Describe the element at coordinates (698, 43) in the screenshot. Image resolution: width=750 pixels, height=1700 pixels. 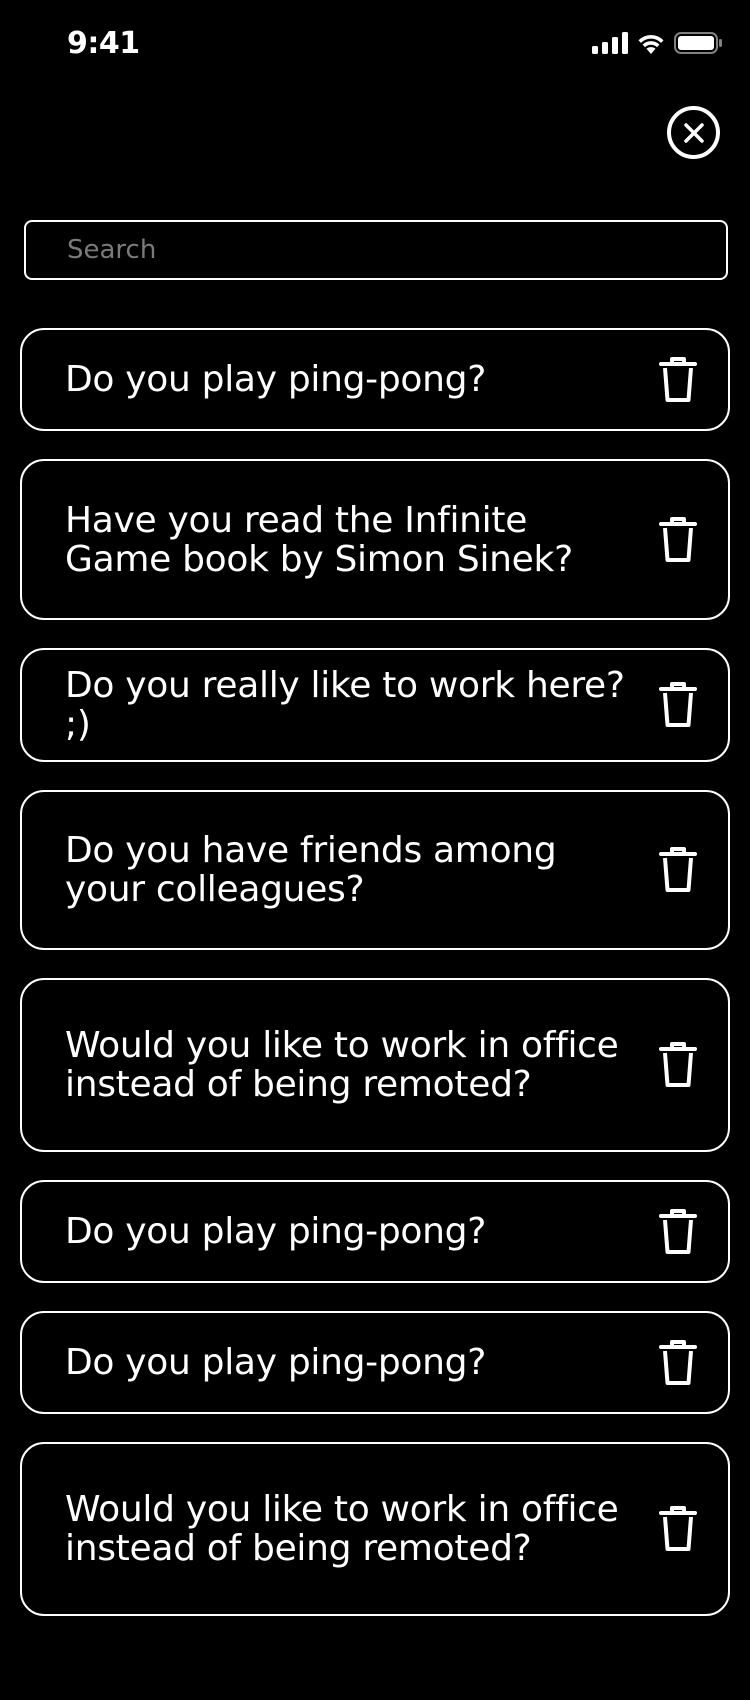
I see `battery-icon` at that location.